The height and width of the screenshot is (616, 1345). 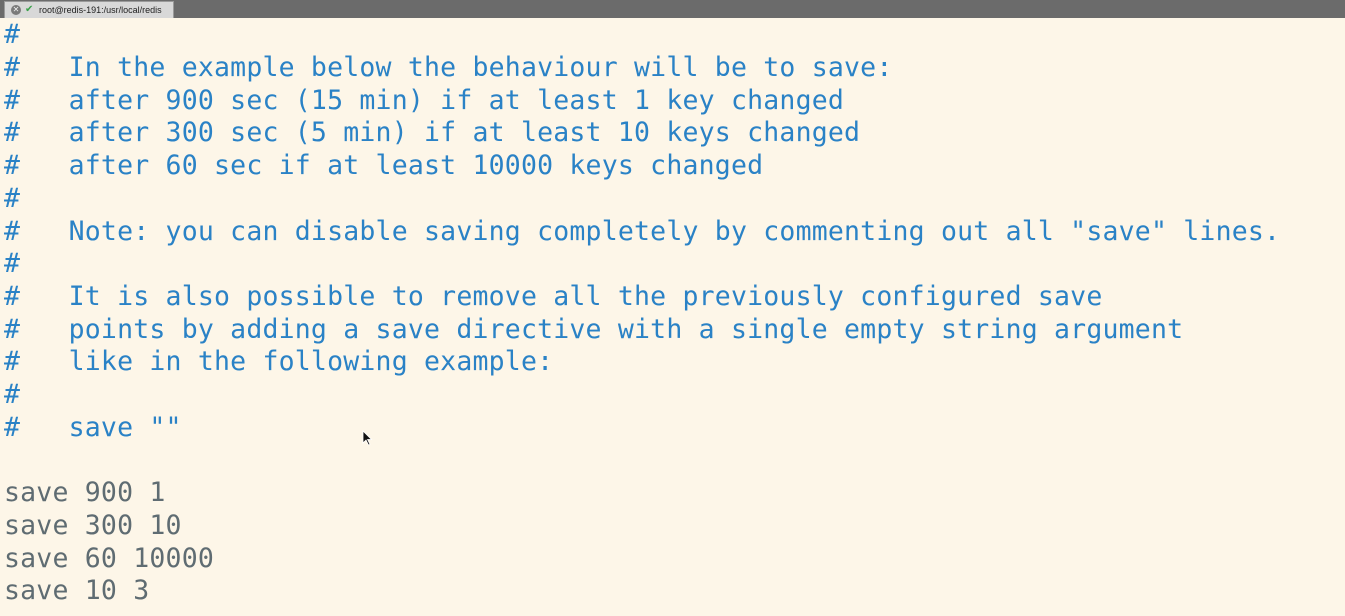 What do you see at coordinates (93, 525) in the screenshot?
I see `save-directive-line: save 300 10` at bounding box center [93, 525].